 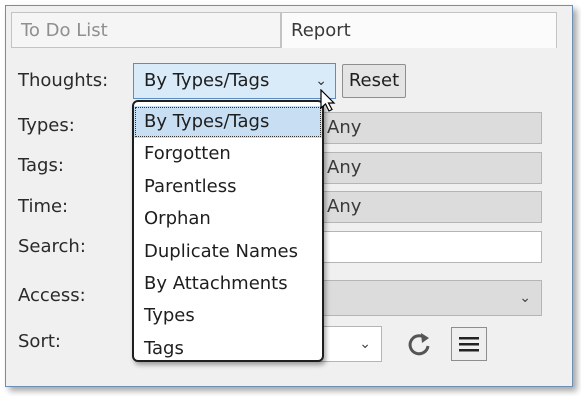 What do you see at coordinates (207, 80) in the screenshot?
I see `thoughts-combobox-value: By Types/Tags` at bounding box center [207, 80].